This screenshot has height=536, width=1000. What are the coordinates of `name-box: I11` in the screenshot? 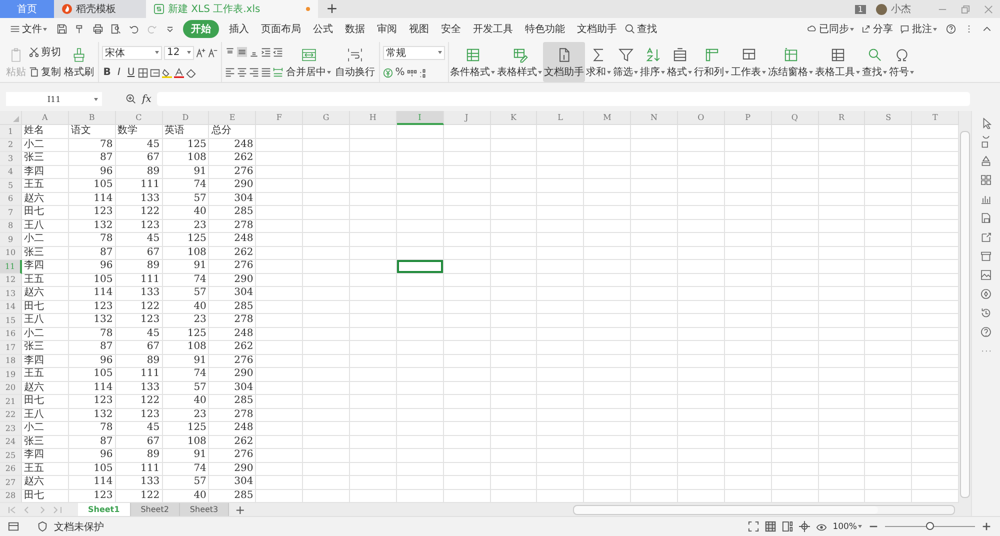 It's located at (54, 99).